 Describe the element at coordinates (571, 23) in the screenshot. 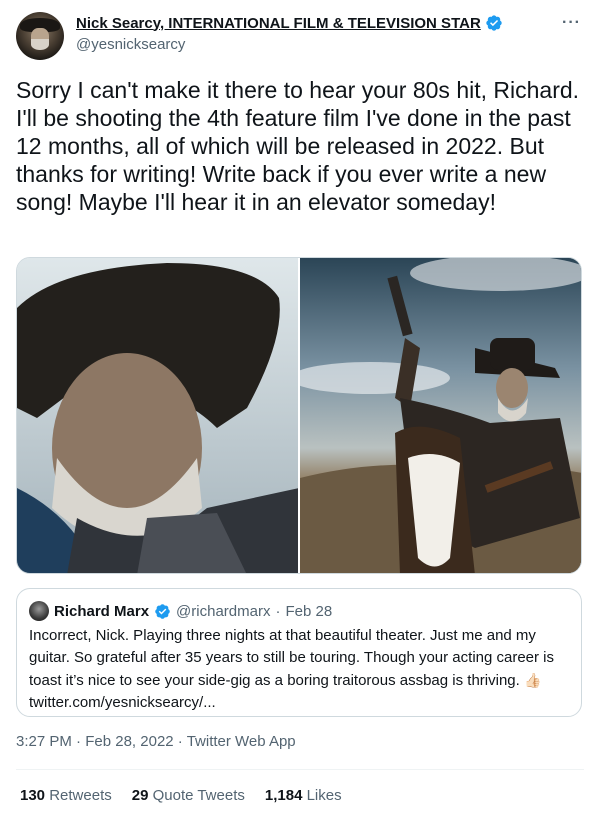

I see `more-options-icon: ···` at that location.